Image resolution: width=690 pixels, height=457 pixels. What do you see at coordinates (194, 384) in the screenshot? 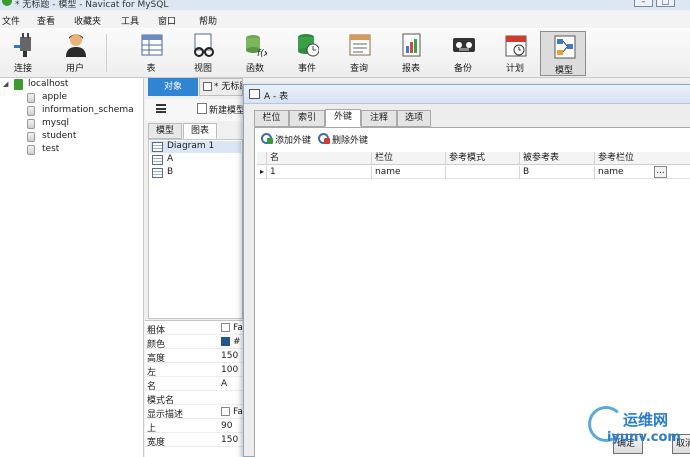
I see `prop-name: 名A` at bounding box center [194, 384].